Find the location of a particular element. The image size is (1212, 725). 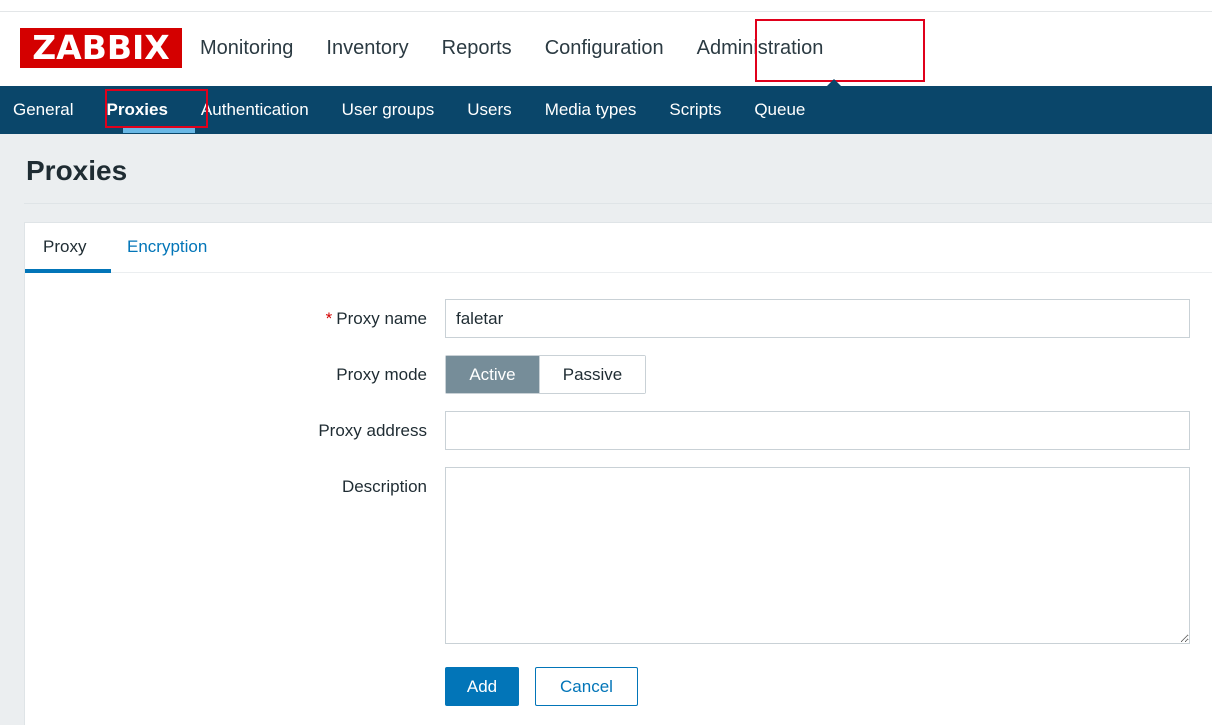

proxy-mode-passive-button: Passive is located at coordinates (592, 374).